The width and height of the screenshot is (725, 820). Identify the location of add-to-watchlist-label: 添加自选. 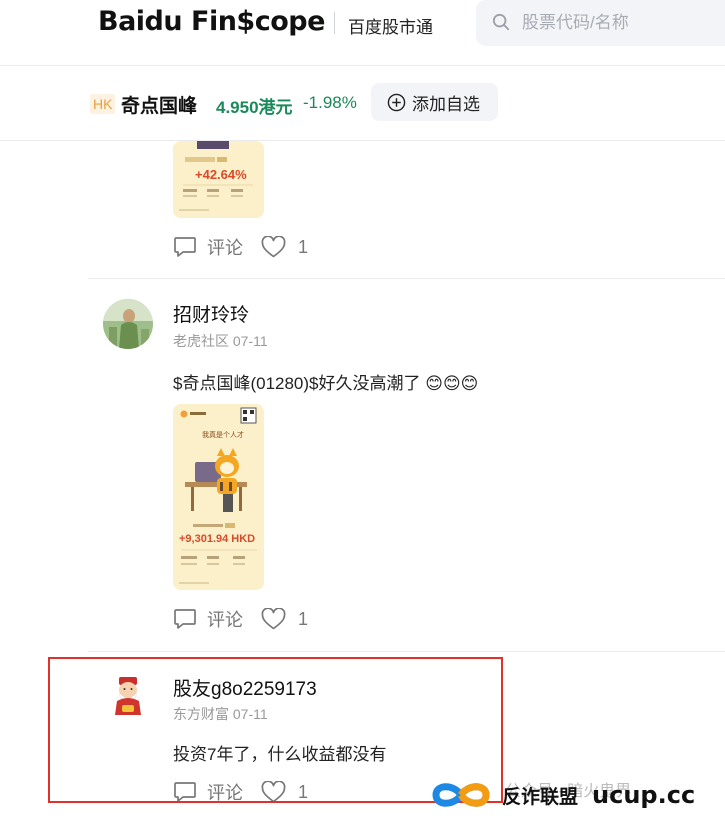
(446, 104).